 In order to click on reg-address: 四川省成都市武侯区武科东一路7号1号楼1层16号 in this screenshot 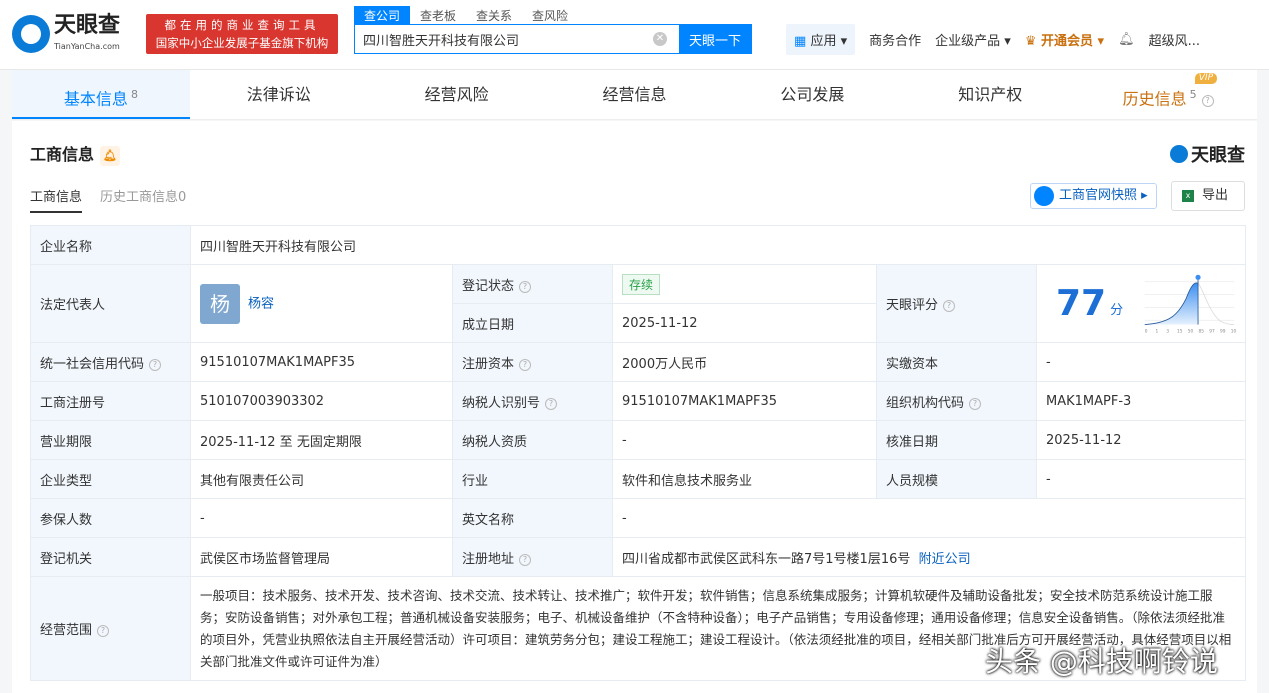, I will do `click(766, 559)`.